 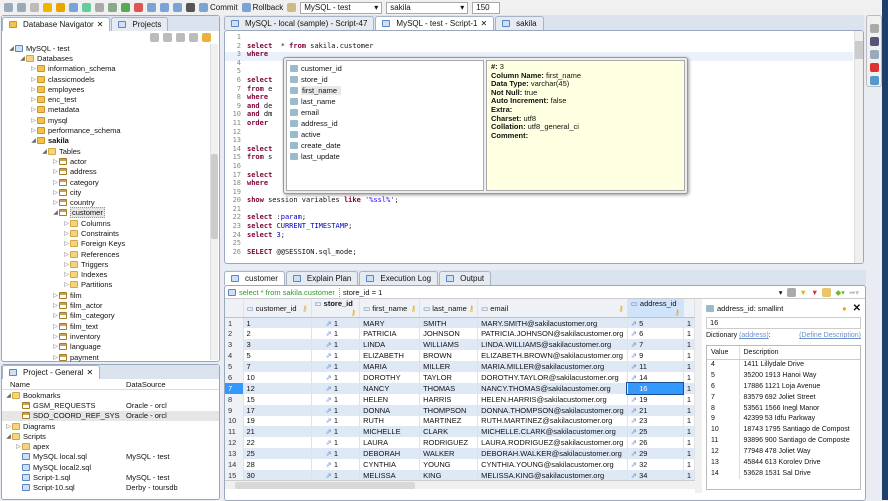 I want to click on autocomplete-item: last_update, so click(x=385, y=156).